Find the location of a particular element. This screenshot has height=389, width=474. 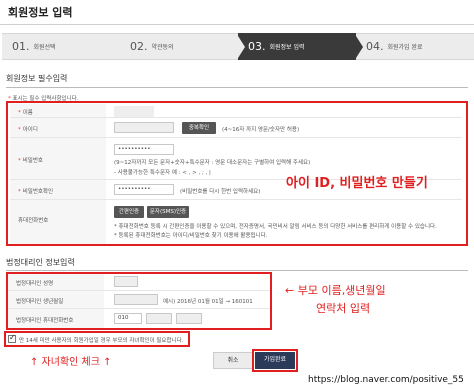

step-4: 04. 회원가입 완료 is located at coordinates (415, 46).